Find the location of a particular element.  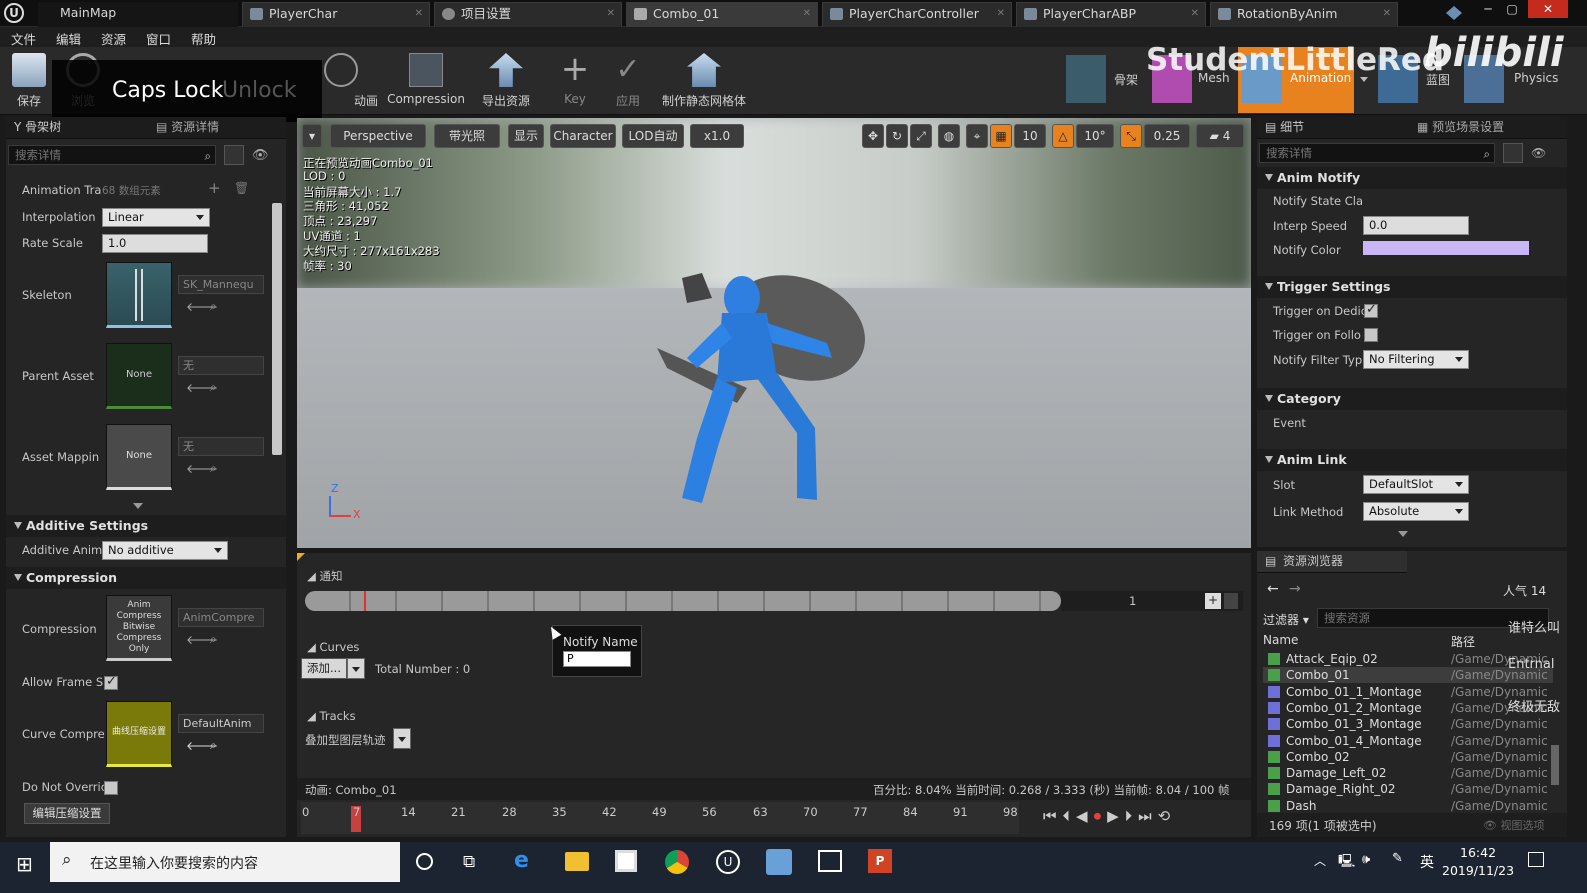

rotation-snap-icon: △ is located at coordinates (1063, 136).